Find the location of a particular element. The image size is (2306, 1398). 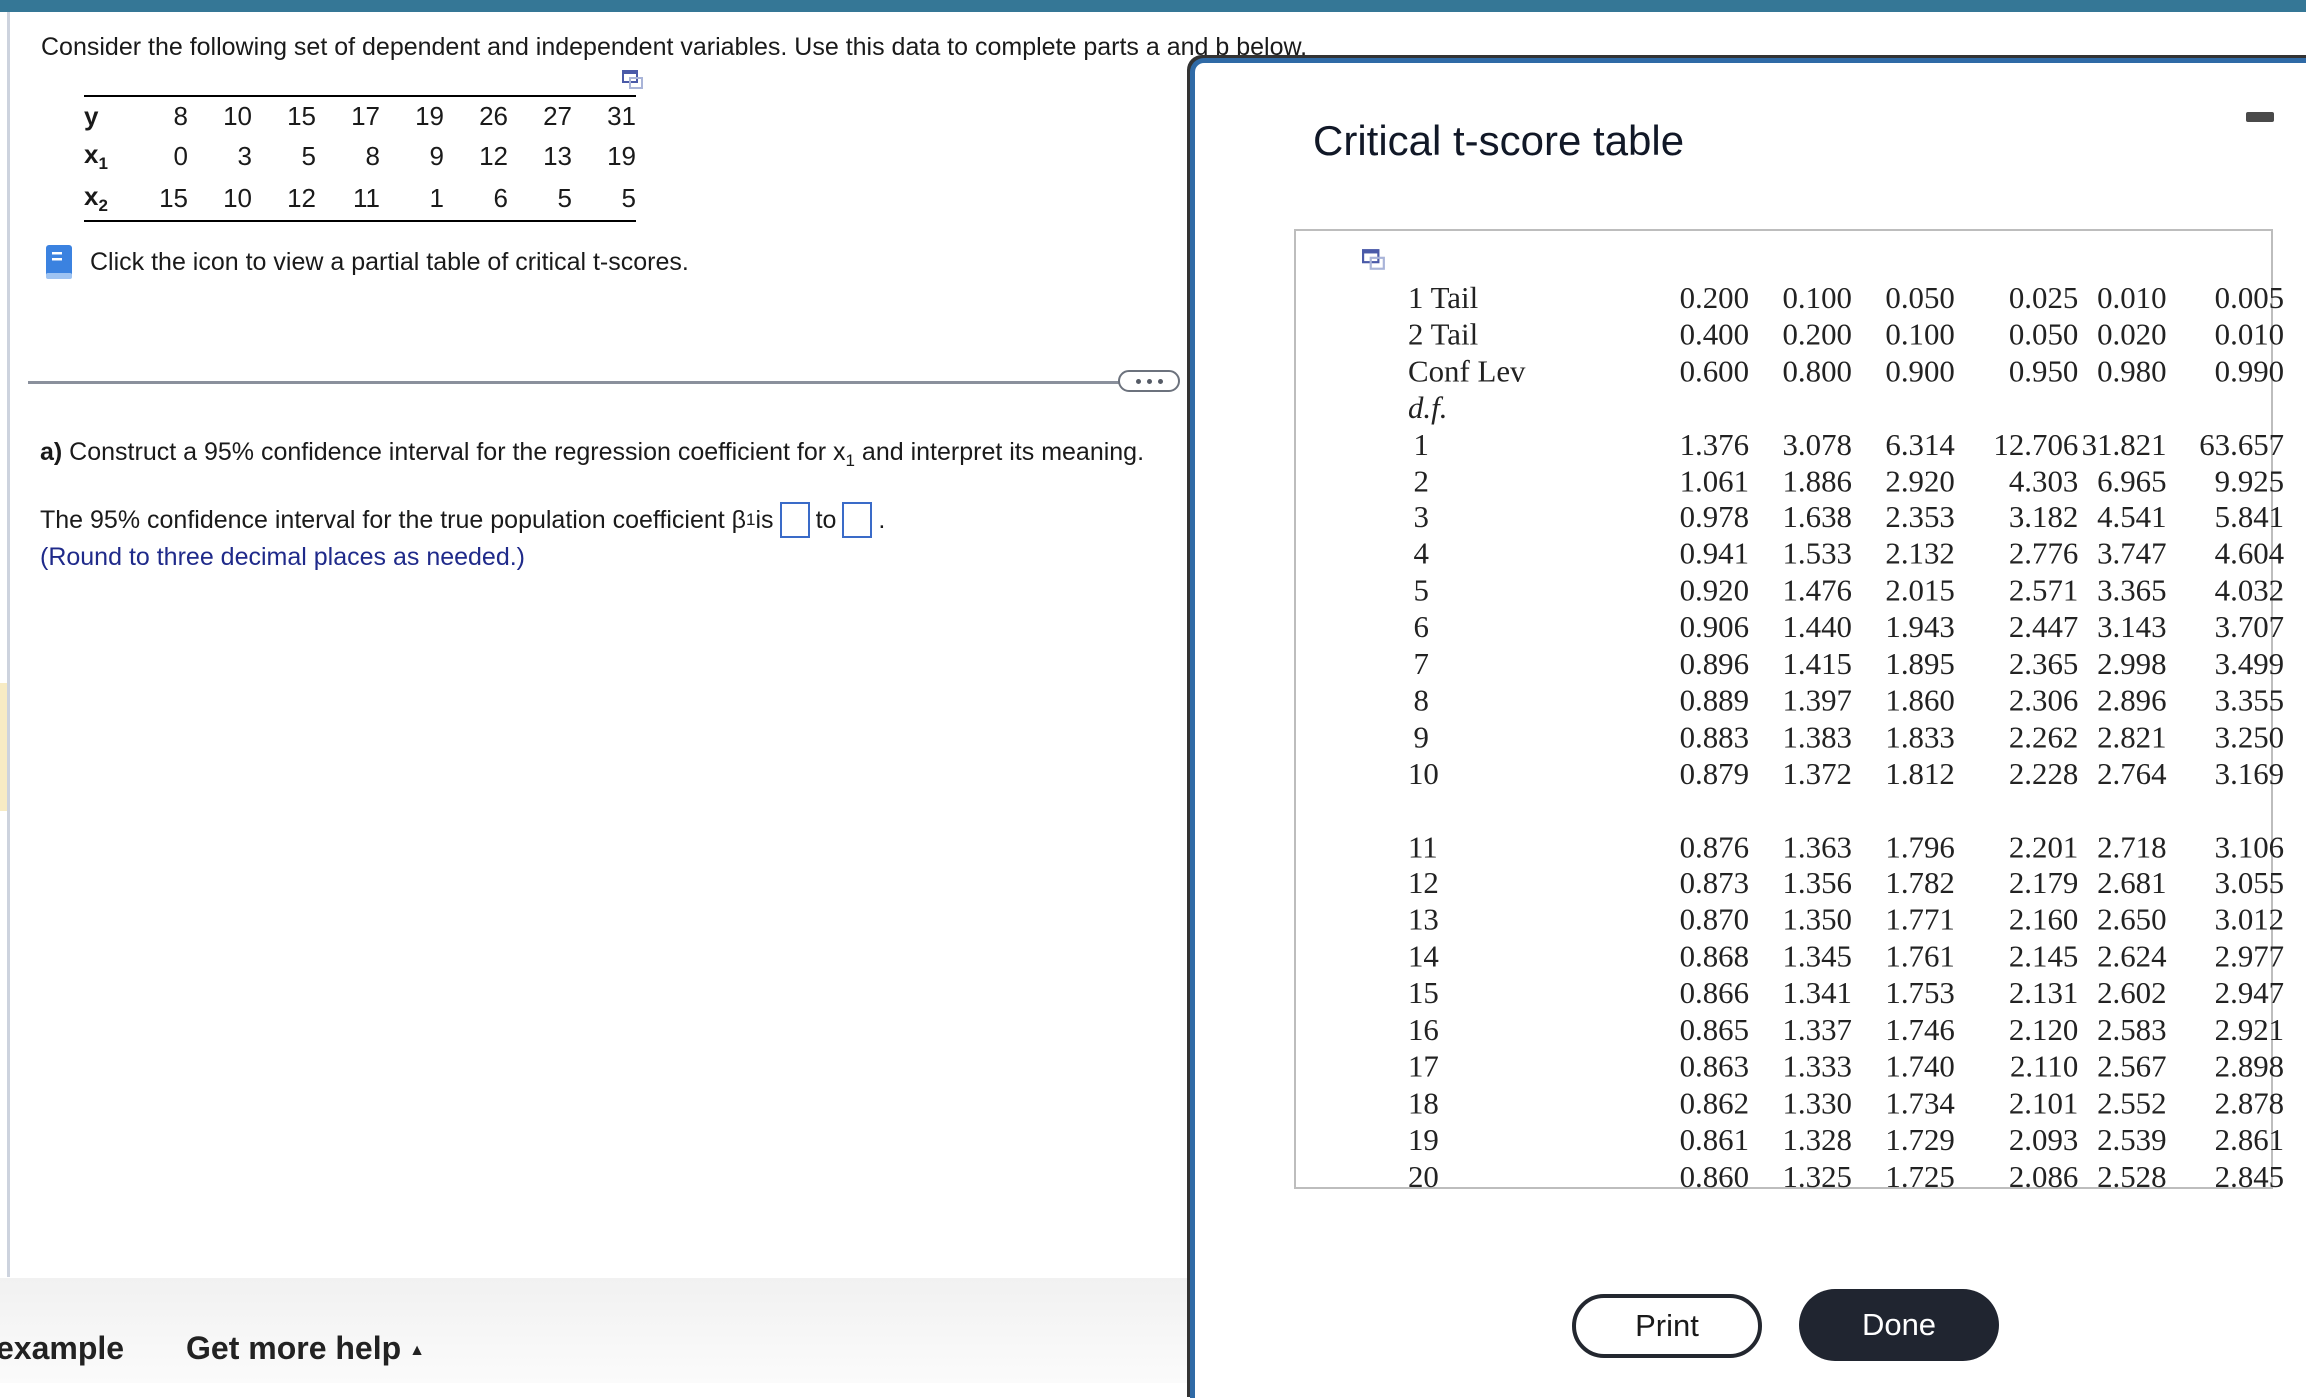

t-value-cell: 2.821 is located at coordinates (2132, 737).